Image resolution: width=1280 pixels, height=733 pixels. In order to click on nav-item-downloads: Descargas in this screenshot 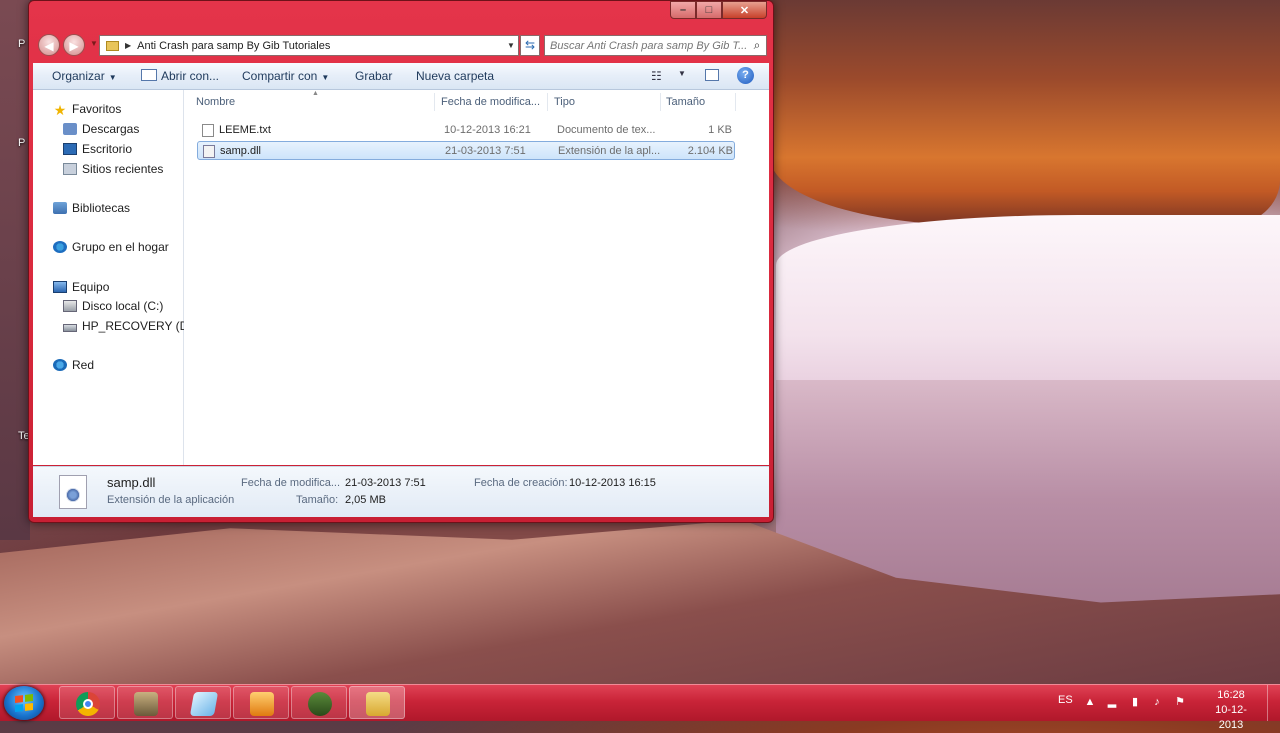, I will do `click(101, 129)`.